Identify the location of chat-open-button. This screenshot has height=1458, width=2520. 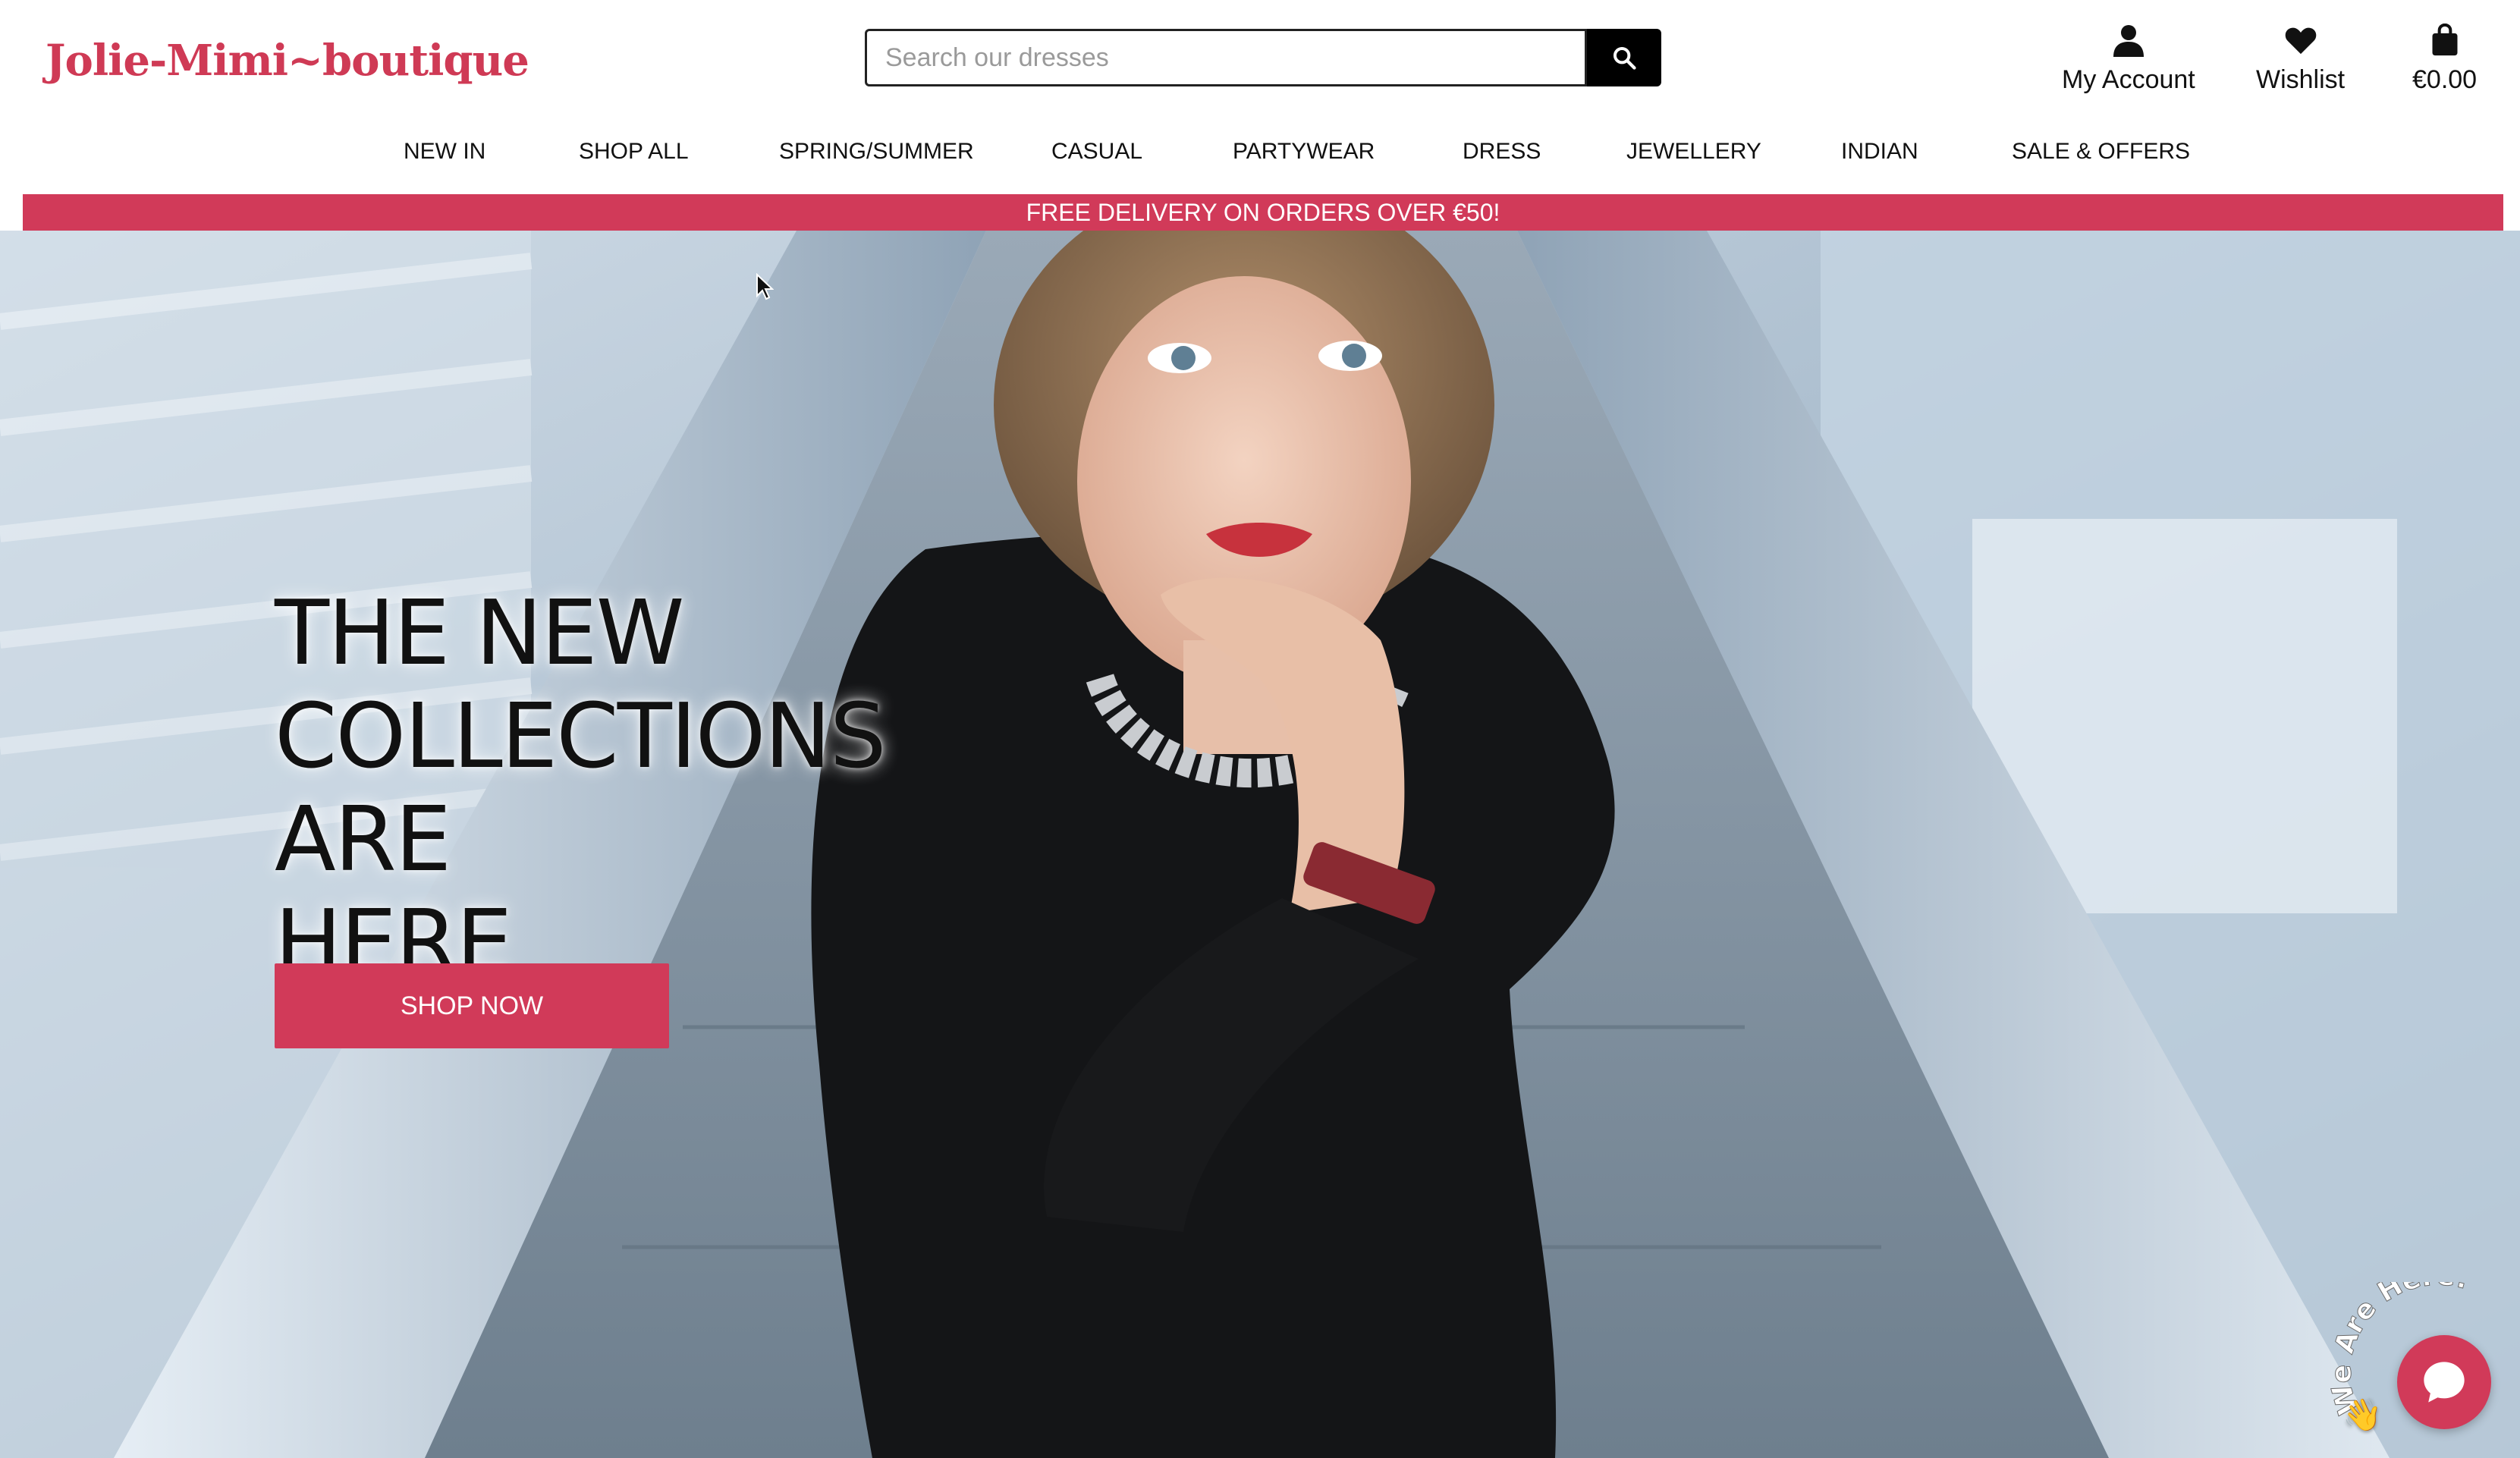
(2444, 1382).